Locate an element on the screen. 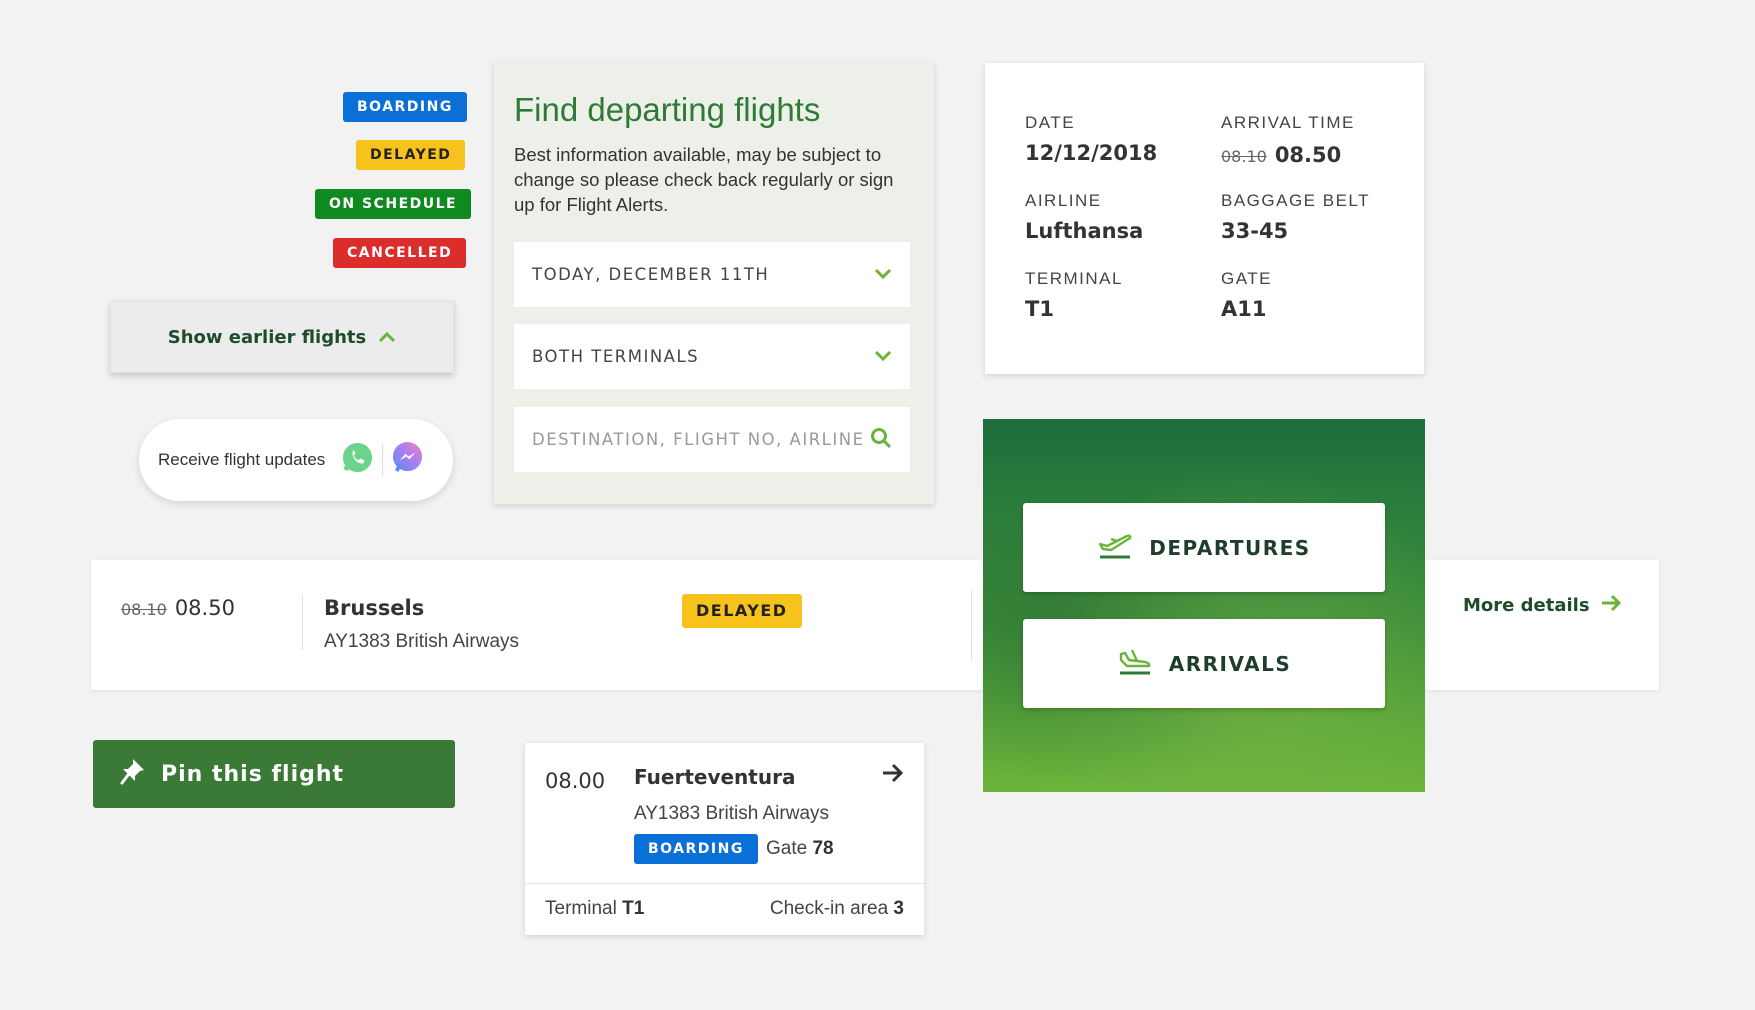  gate-label: Gate is located at coordinates (787, 848).